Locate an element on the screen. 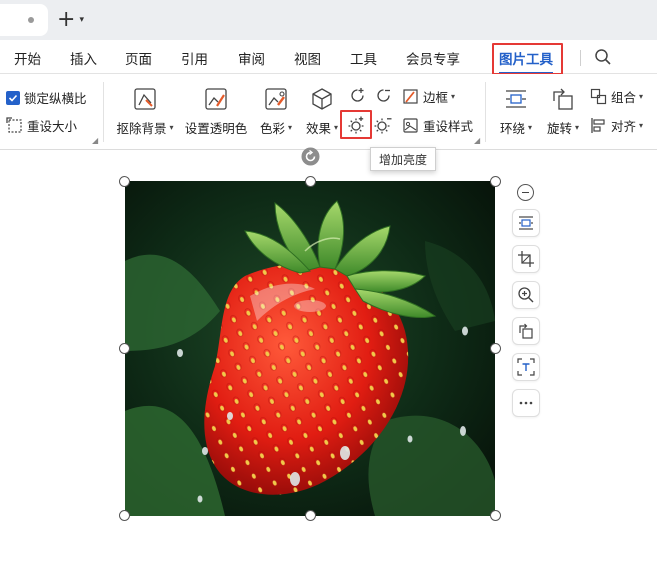 The height and width of the screenshot is (582, 657). color-icon is located at coordinates (276, 99).